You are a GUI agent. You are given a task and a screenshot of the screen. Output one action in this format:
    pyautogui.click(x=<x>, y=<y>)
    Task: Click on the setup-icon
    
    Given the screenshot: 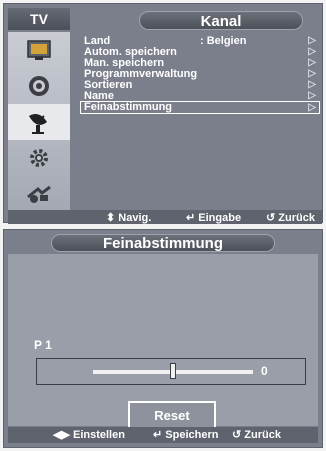 What is the action you would take?
    pyautogui.click(x=39, y=158)
    